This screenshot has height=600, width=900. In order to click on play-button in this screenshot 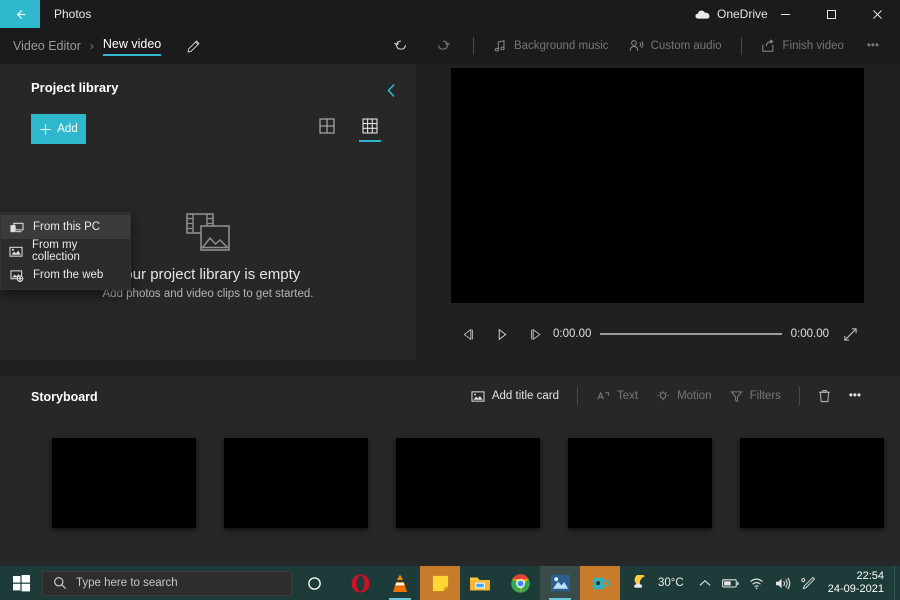, I will do `click(502, 334)`.